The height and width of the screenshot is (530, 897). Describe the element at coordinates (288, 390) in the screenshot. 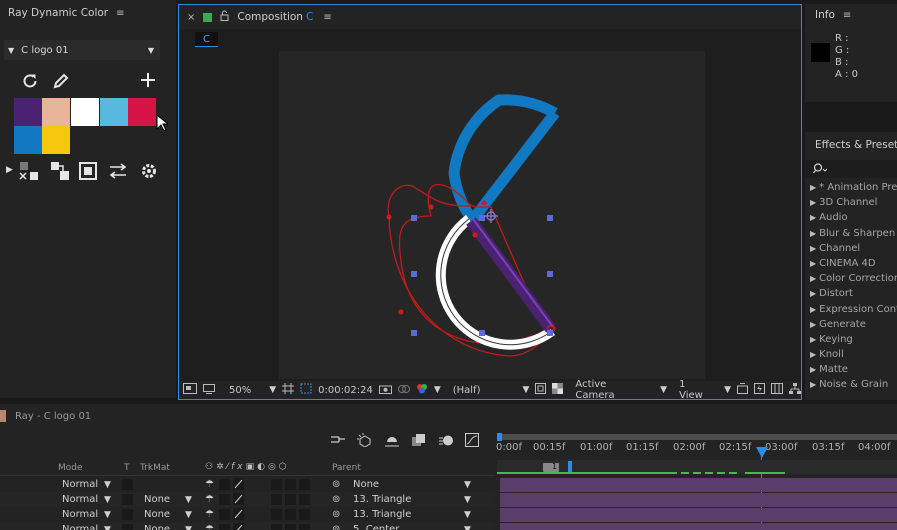

I see `grid-icon` at that location.